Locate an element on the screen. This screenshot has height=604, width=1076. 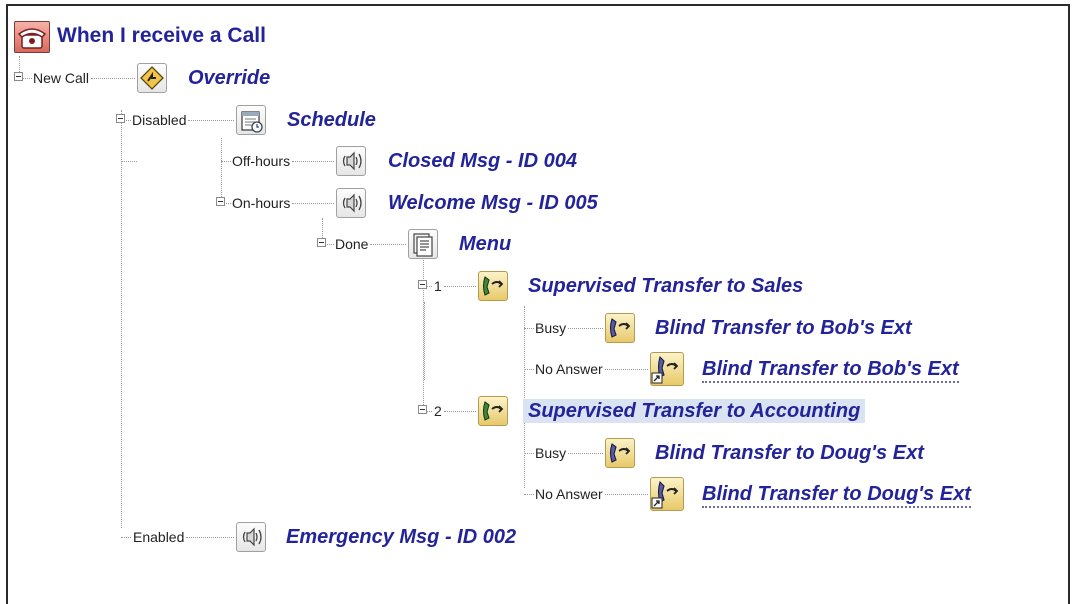
menu-icon is located at coordinates (423, 244).